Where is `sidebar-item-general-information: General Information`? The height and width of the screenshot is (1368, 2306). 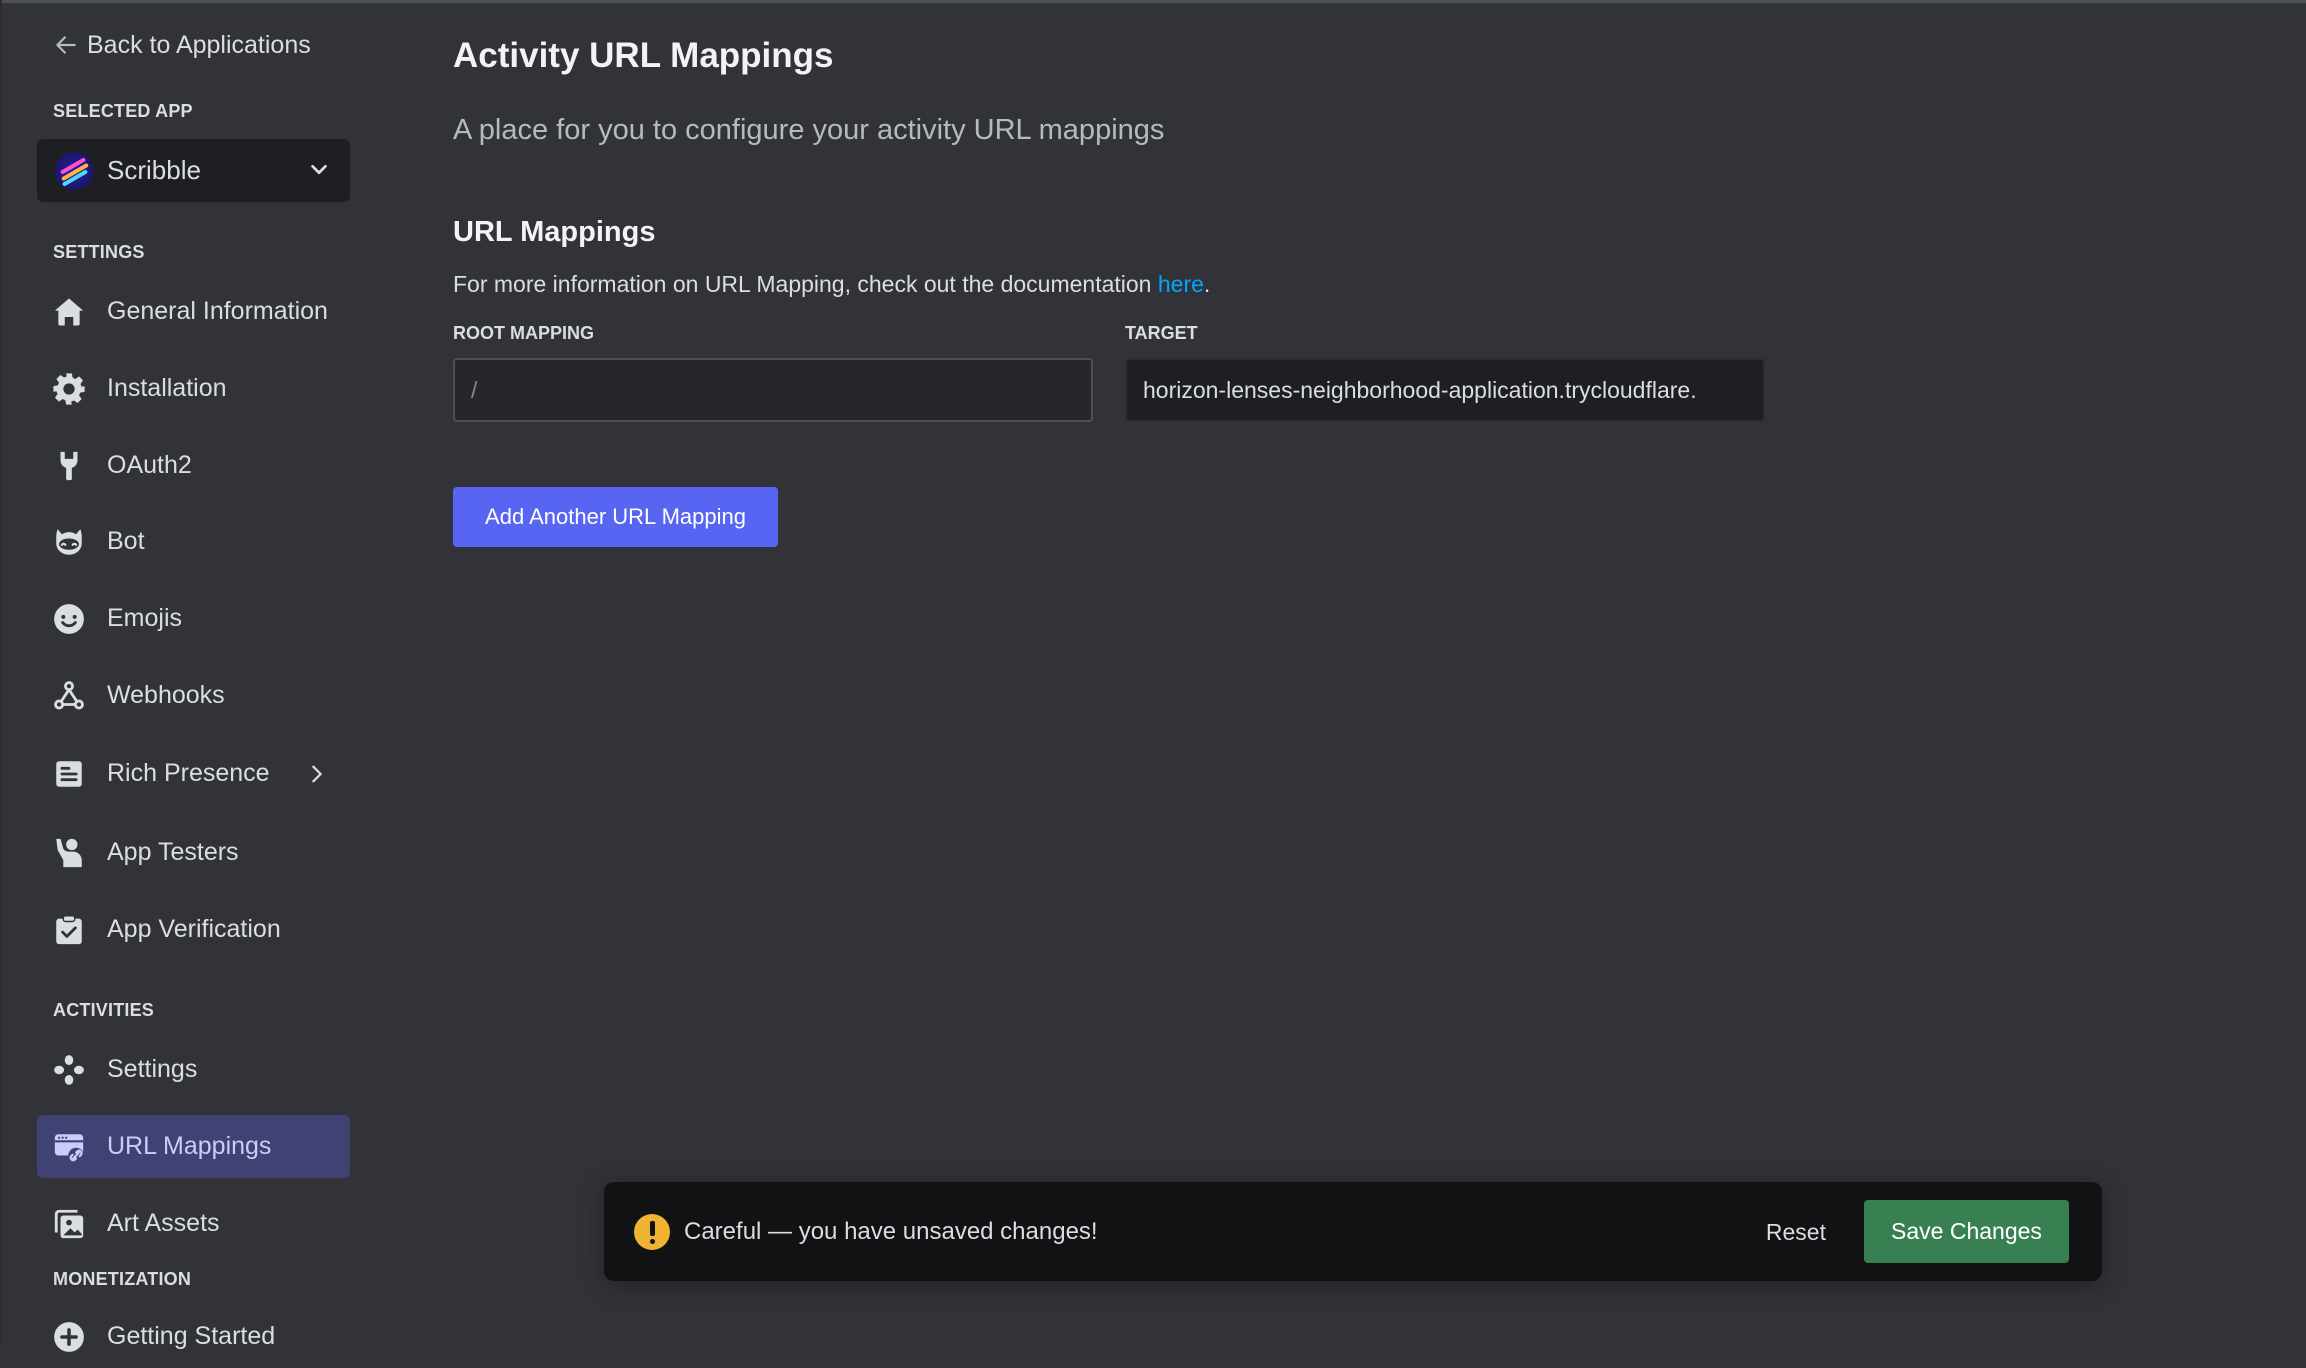
sidebar-item-general-information: General Information is located at coordinates (193, 311).